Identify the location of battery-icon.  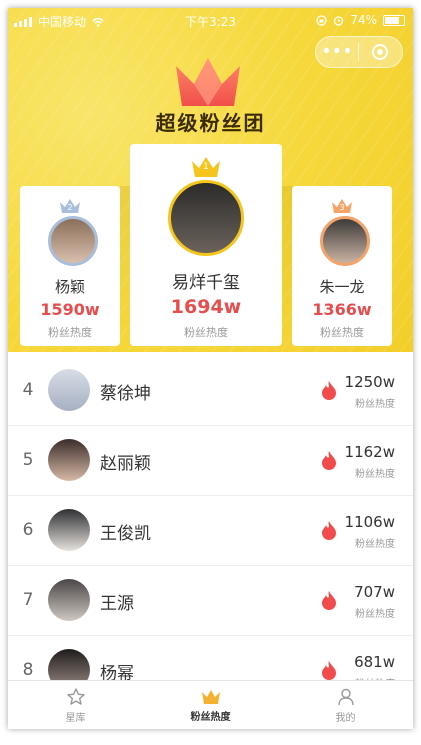
(394, 20).